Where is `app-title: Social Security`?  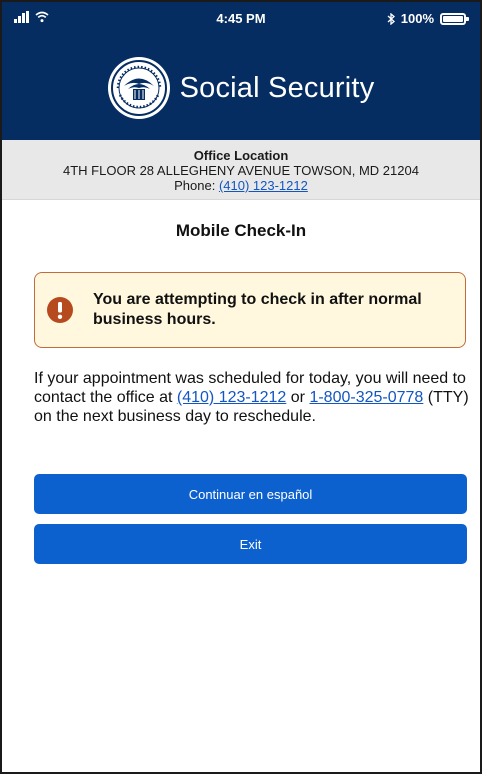
app-title: Social Security is located at coordinates (277, 87).